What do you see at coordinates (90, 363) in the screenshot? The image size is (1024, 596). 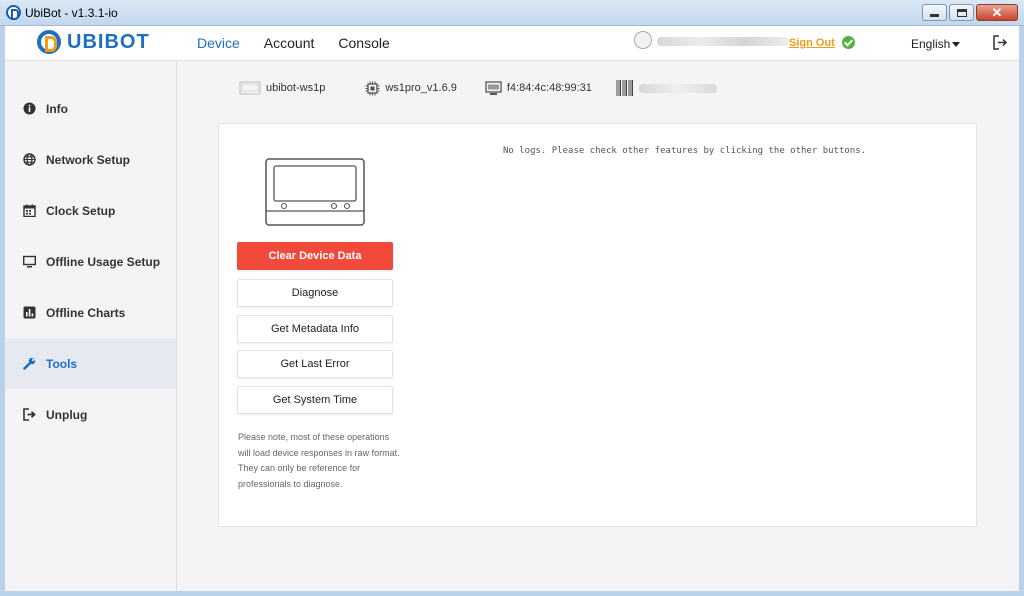 I see `sidebar-item-tools: Tools` at bounding box center [90, 363].